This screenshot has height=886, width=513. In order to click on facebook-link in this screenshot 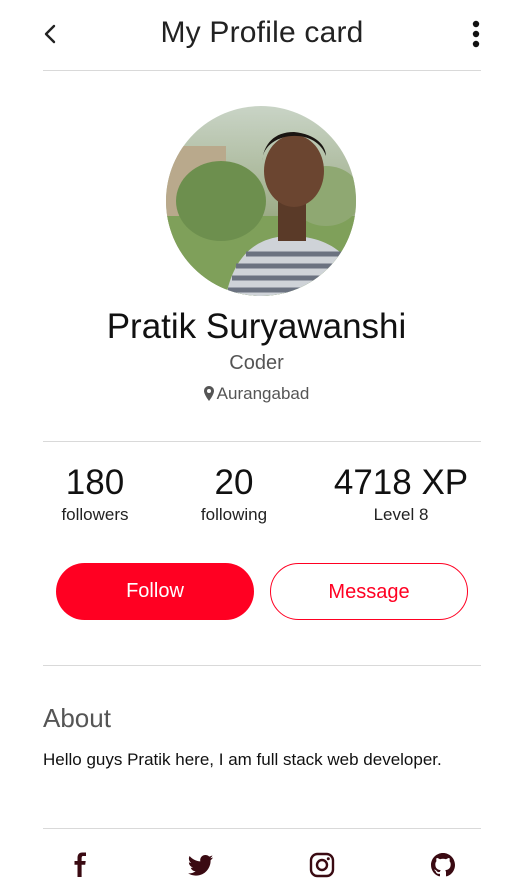, I will do `click(81, 865)`.